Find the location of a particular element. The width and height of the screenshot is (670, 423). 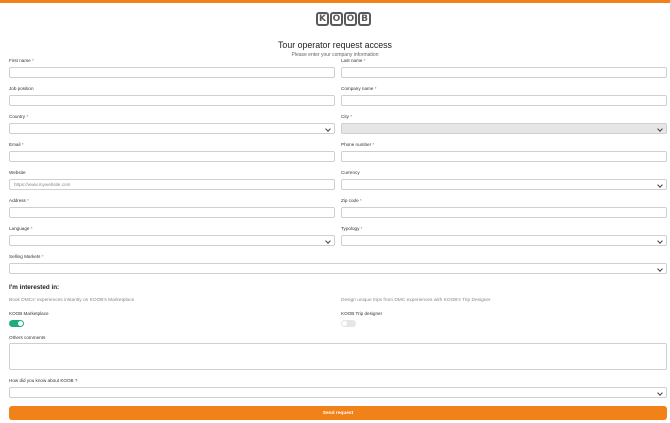

zip-code-input is located at coordinates (504, 212).